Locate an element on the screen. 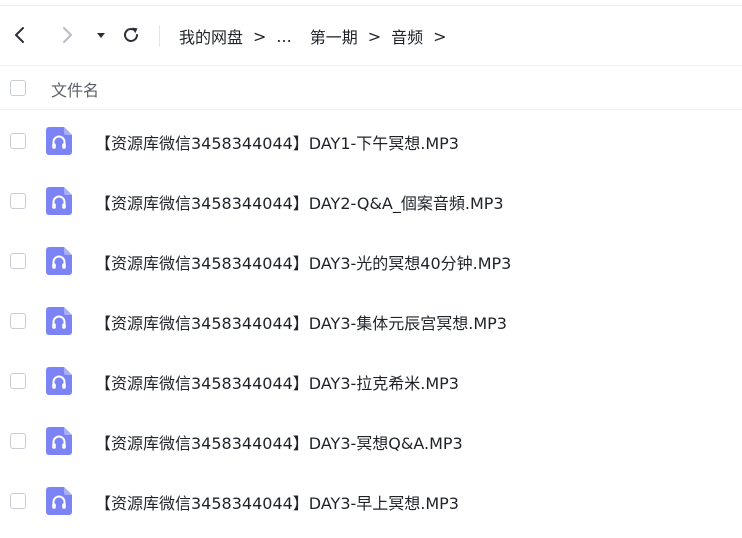  file-name: 【资源库微信3458344044】DAY1-下午冥想.MP3 is located at coordinates (277, 142).